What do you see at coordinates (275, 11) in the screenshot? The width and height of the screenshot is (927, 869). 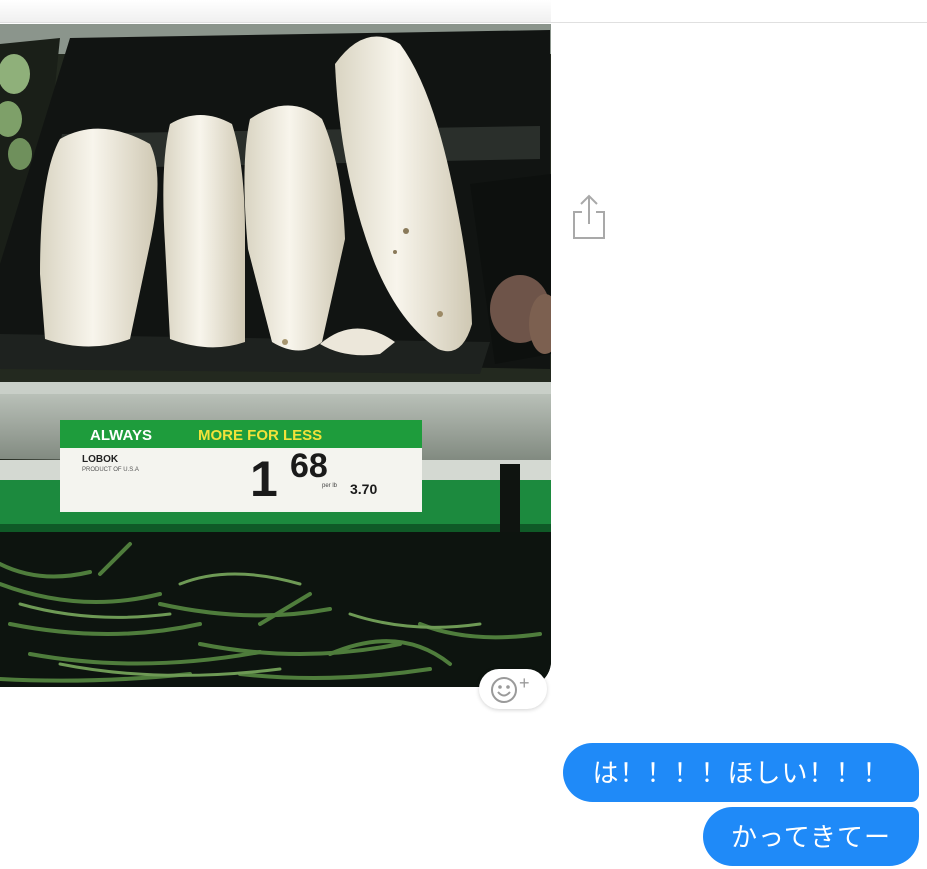 I see `top-bar-shade` at bounding box center [275, 11].